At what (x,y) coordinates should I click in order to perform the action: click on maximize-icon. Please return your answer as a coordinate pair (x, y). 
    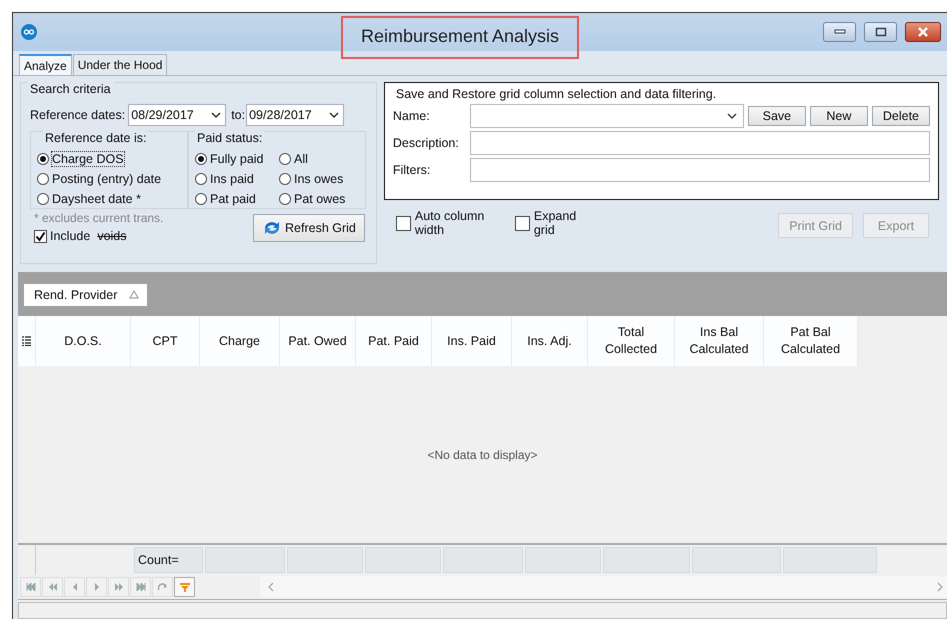
    Looking at the image, I should click on (880, 32).